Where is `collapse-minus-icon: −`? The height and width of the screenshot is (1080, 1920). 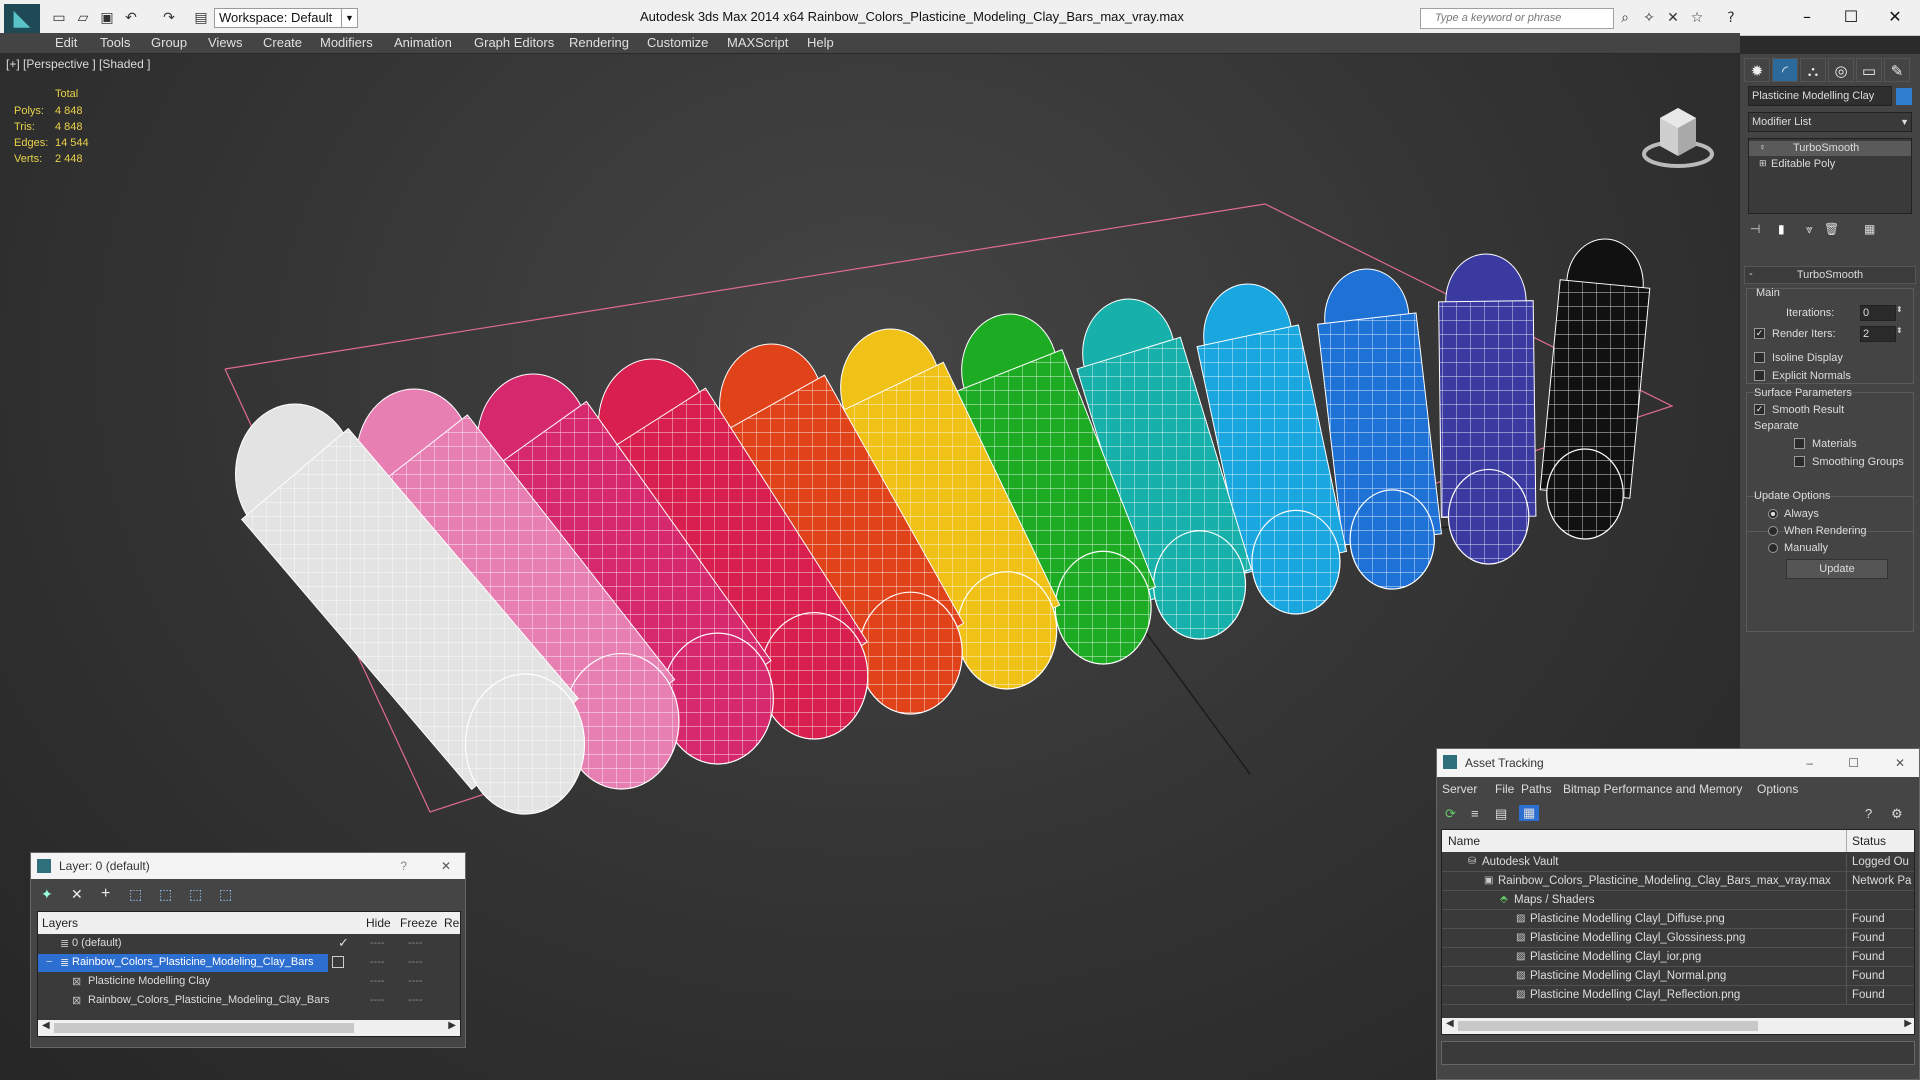 collapse-minus-icon: − is located at coordinates (49, 962).